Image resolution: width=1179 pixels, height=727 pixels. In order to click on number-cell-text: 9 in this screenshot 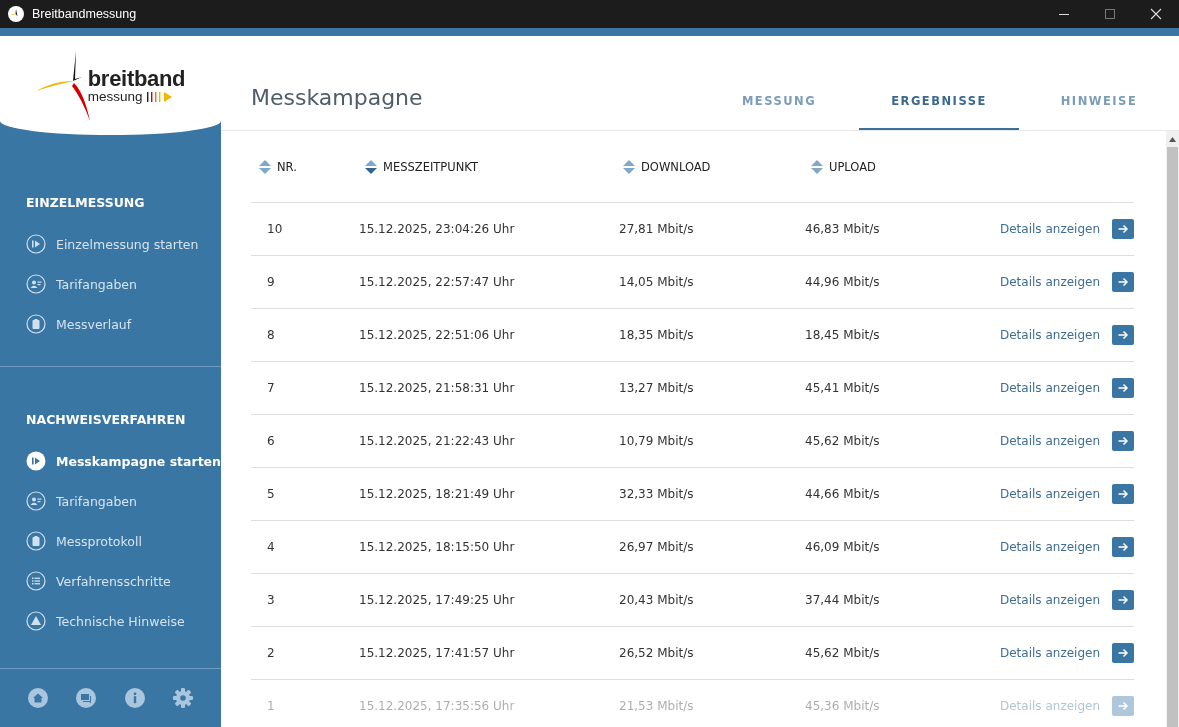, I will do `click(271, 282)`.